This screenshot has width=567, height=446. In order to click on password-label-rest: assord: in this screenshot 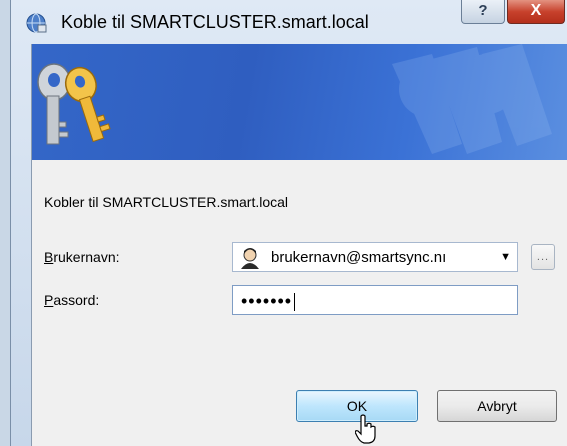, I will do `click(76, 300)`.